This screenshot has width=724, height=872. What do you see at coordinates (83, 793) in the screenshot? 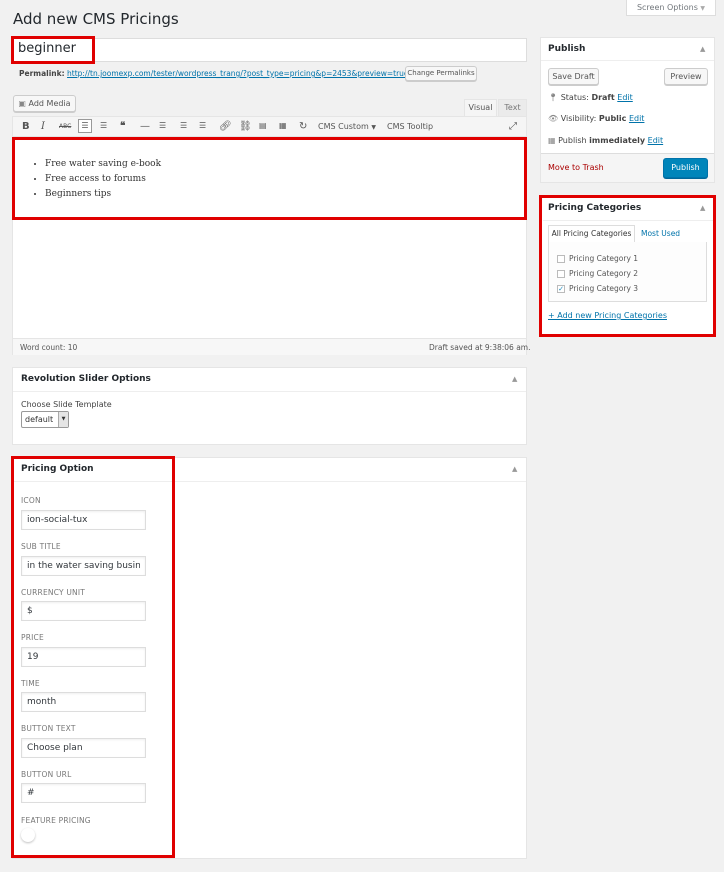
I see `button-url-field` at bounding box center [83, 793].